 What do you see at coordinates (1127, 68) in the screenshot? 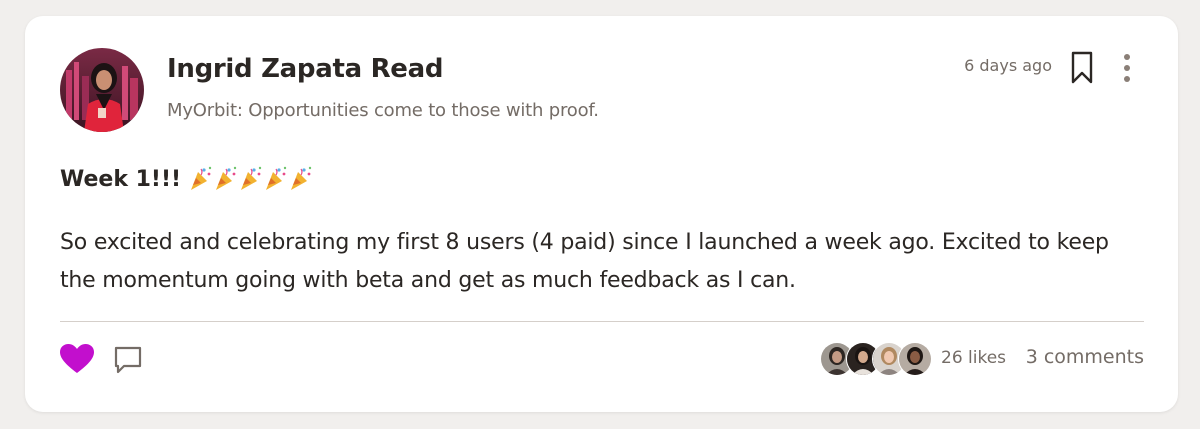
I see `more-vertical-icon` at bounding box center [1127, 68].